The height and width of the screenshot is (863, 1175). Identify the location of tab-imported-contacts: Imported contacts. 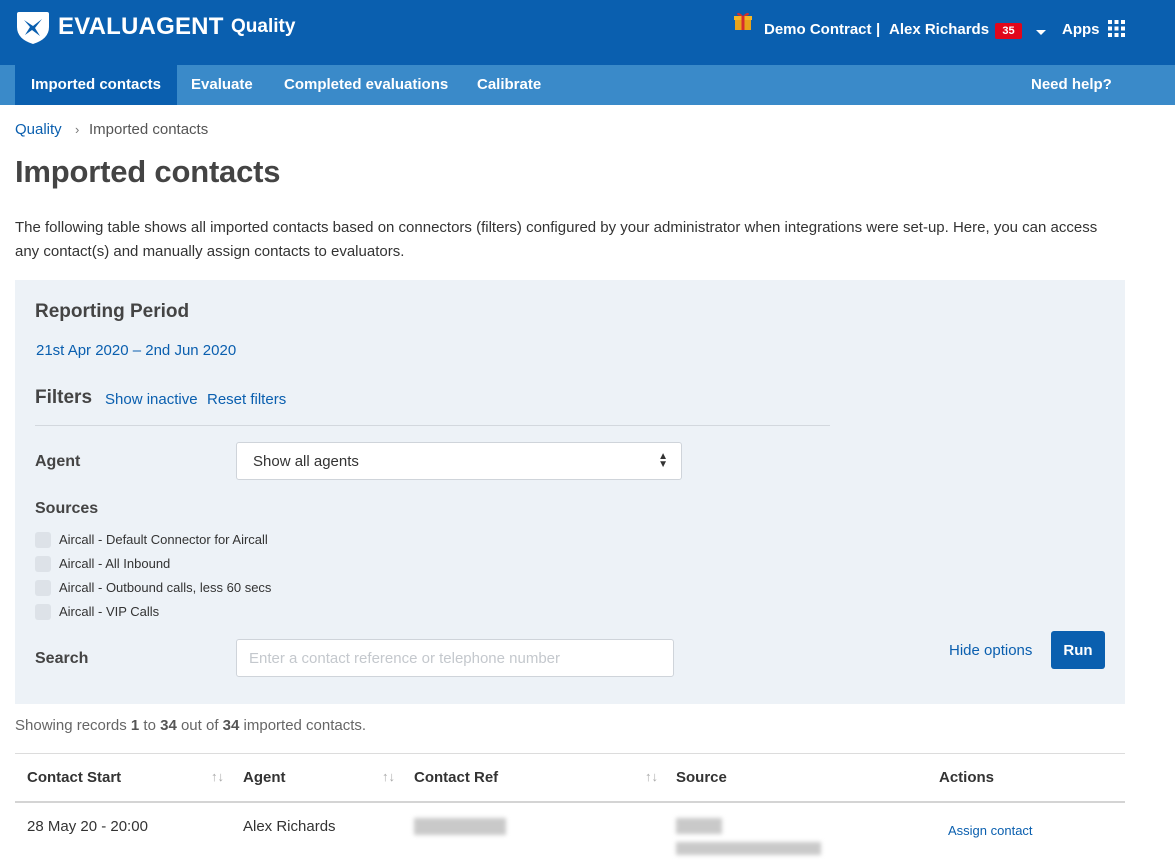
(96, 85).